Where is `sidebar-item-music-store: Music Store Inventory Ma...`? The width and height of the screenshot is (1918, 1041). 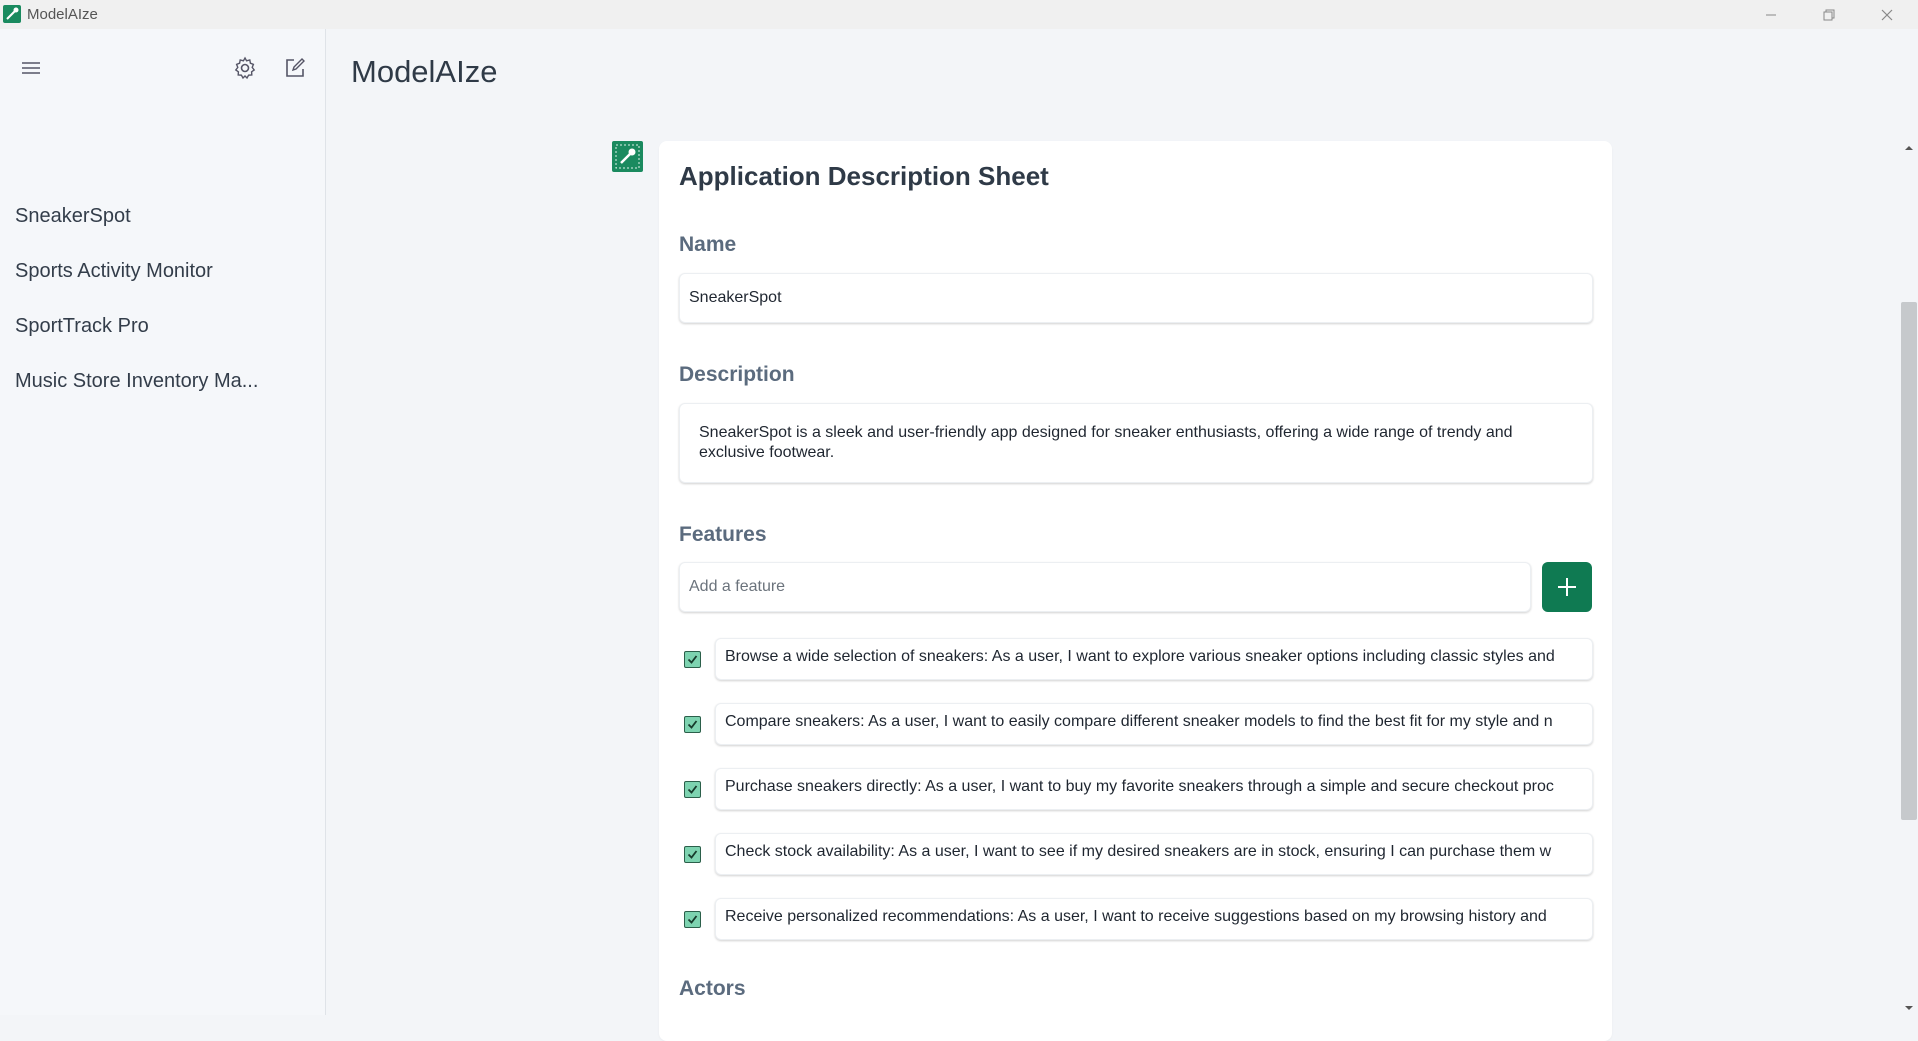 sidebar-item-music-store: Music Store Inventory Ma... is located at coordinates (132, 381).